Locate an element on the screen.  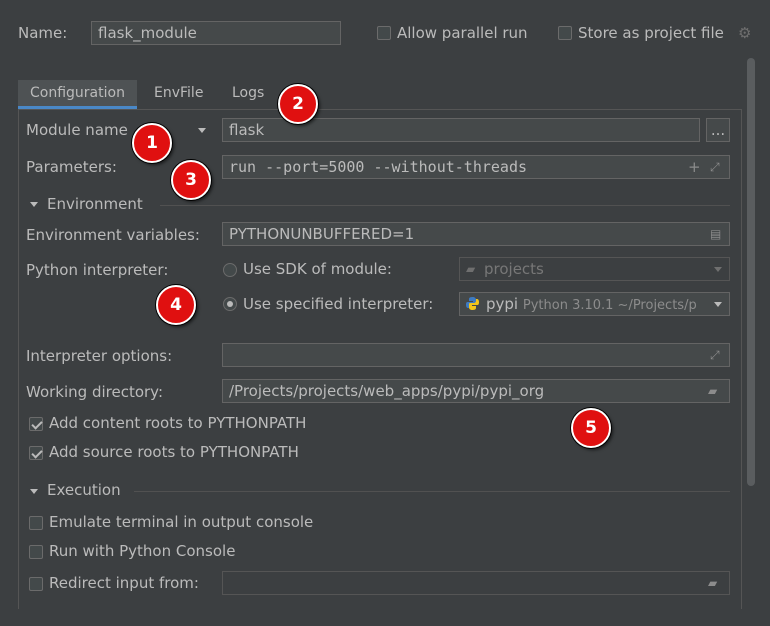
tab-configuration: Configuration is located at coordinates (77, 94).